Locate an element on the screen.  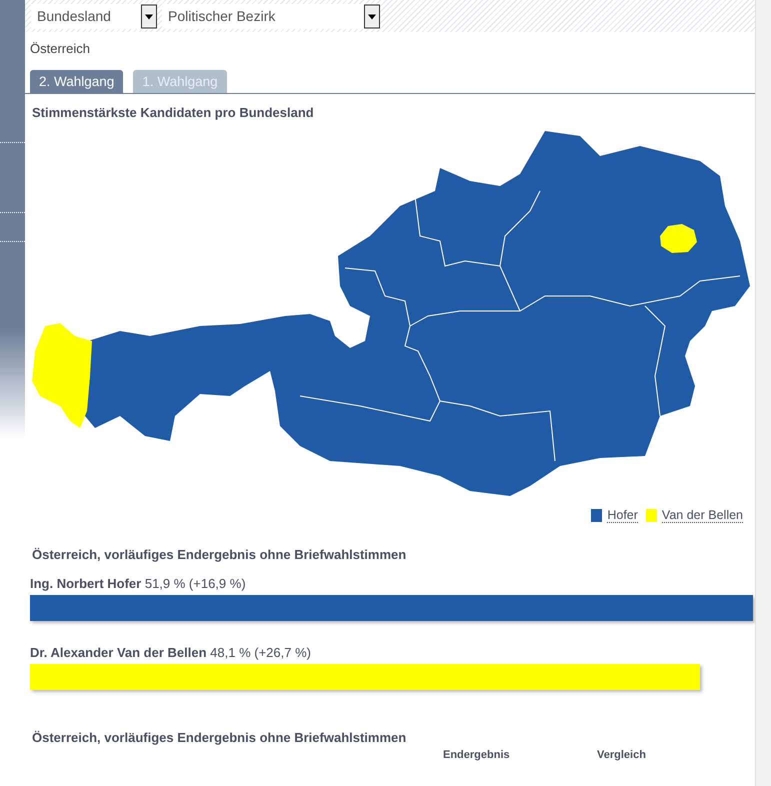
breadcrumb: Österreich is located at coordinates (60, 49).